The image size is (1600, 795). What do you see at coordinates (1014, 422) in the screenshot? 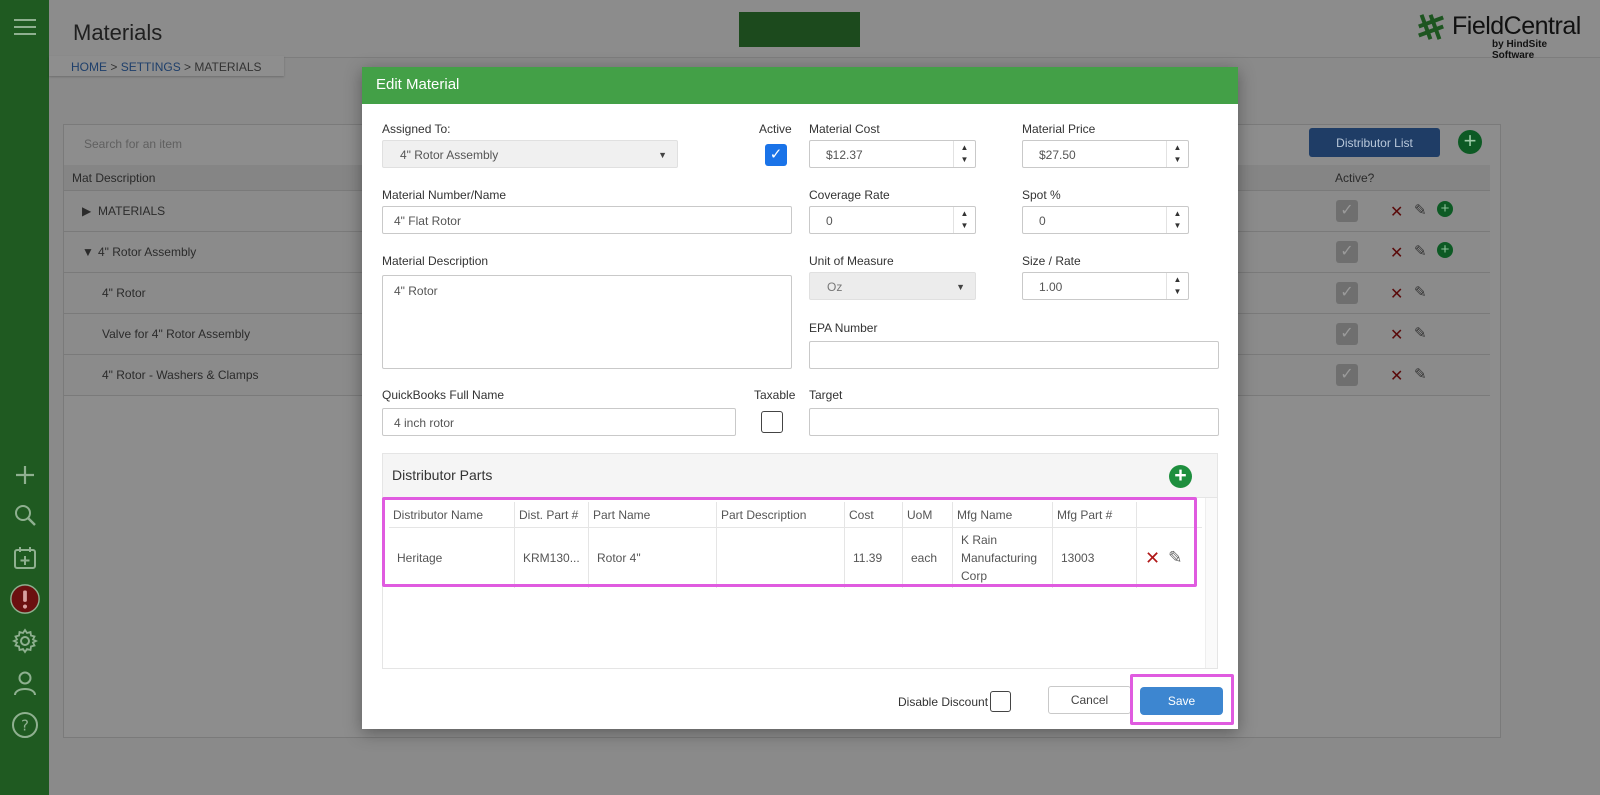
I see `target-input` at bounding box center [1014, 422].